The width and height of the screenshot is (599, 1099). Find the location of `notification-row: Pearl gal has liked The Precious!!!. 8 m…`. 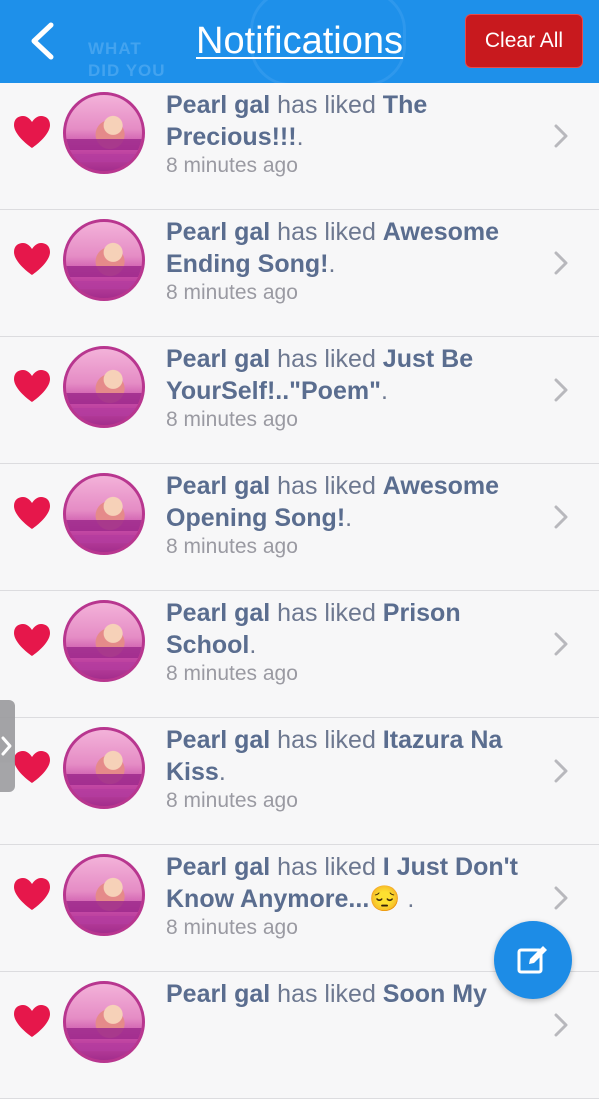

notification-row: Pearl gal has liked The Precious!!!. 8 m… is located at coordinates (299, 146).